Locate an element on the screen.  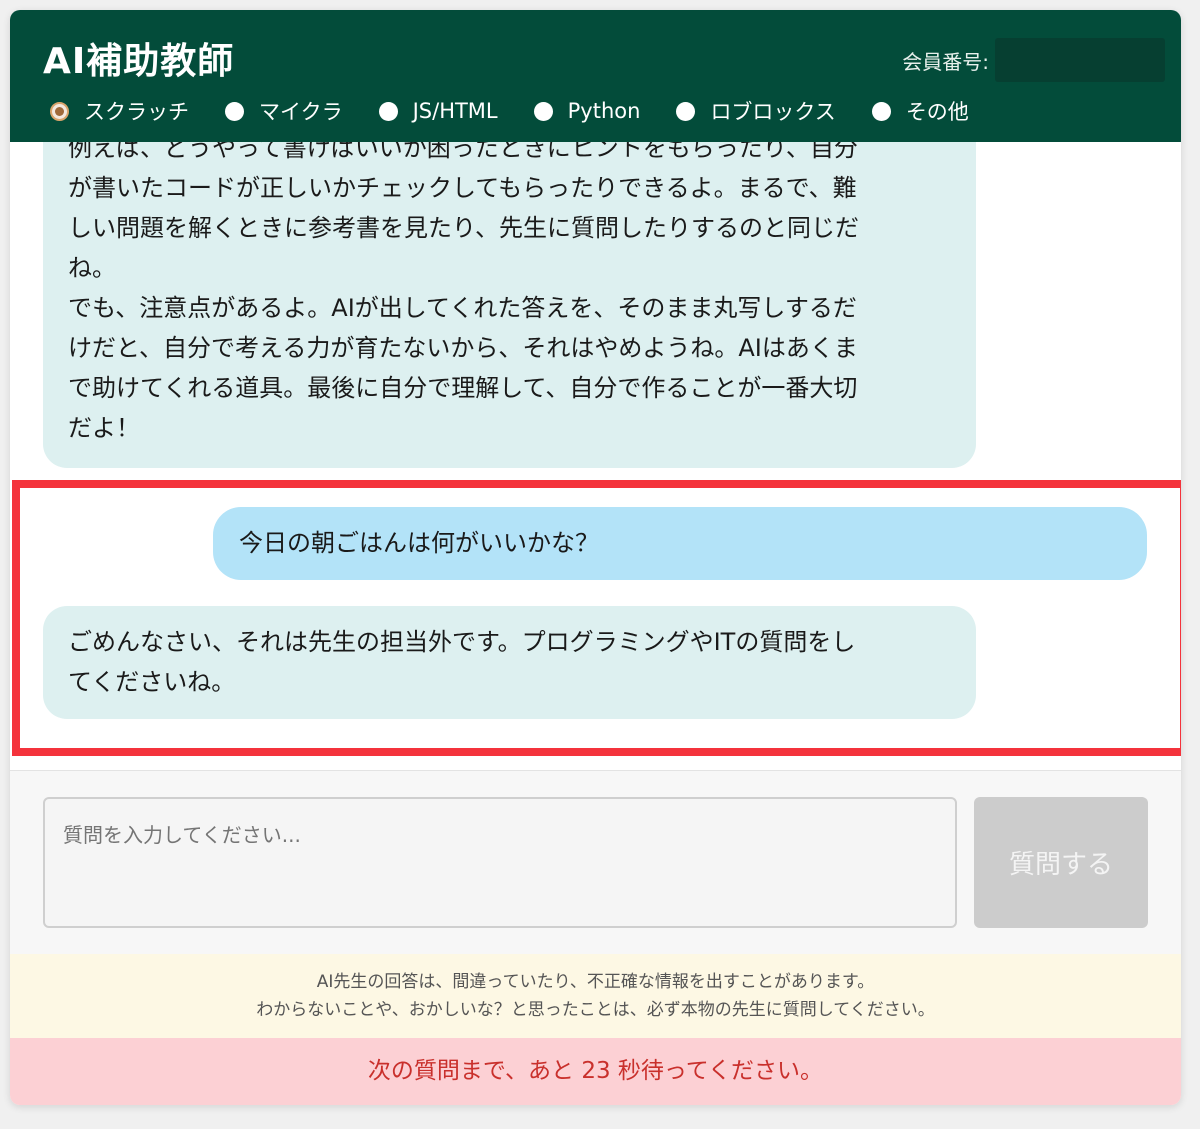
ai-message-line: ごめんなさい、それは先生の担当外です。プログラミングやITの質問をし is located at coordinates (462, 642).